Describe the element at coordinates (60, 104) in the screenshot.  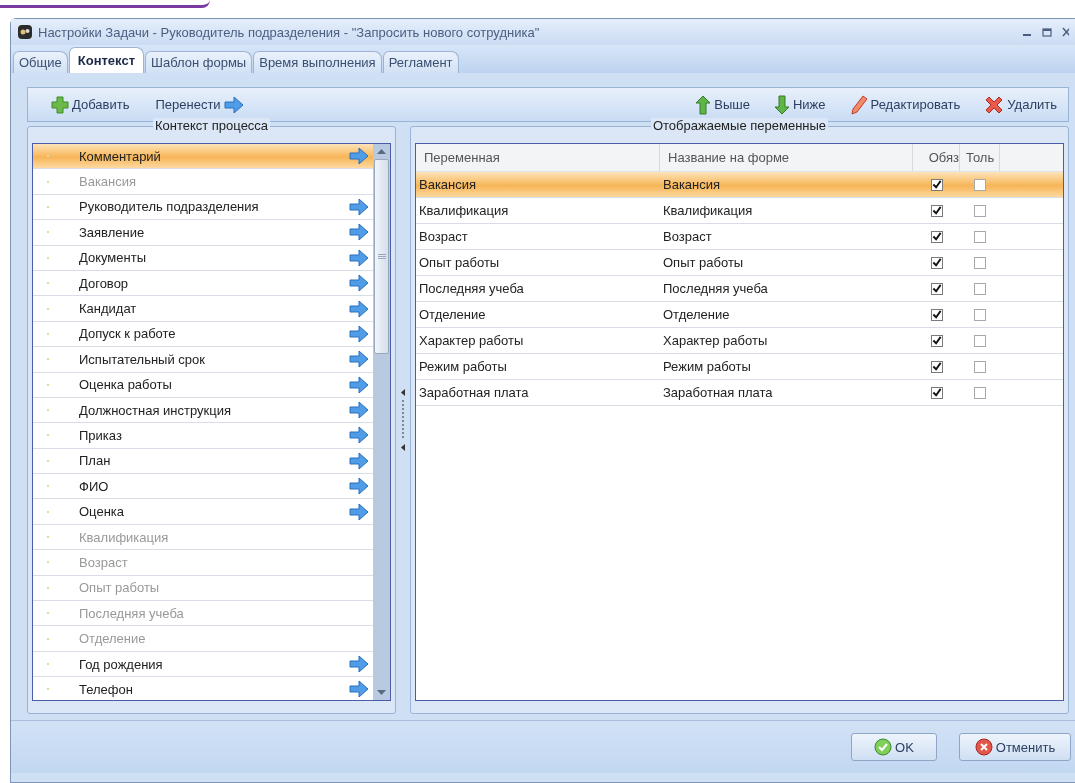
I see `plus-icon` at that location.